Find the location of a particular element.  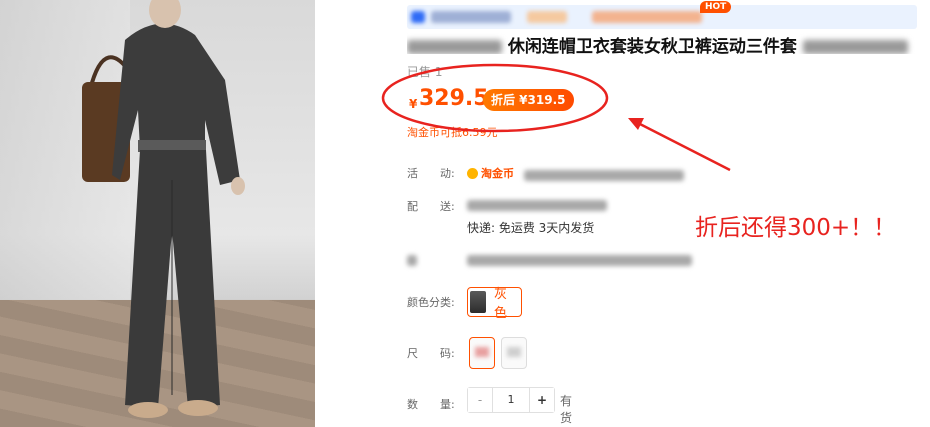

color-option-label: 灰色 is located at coordinates (501, 304).